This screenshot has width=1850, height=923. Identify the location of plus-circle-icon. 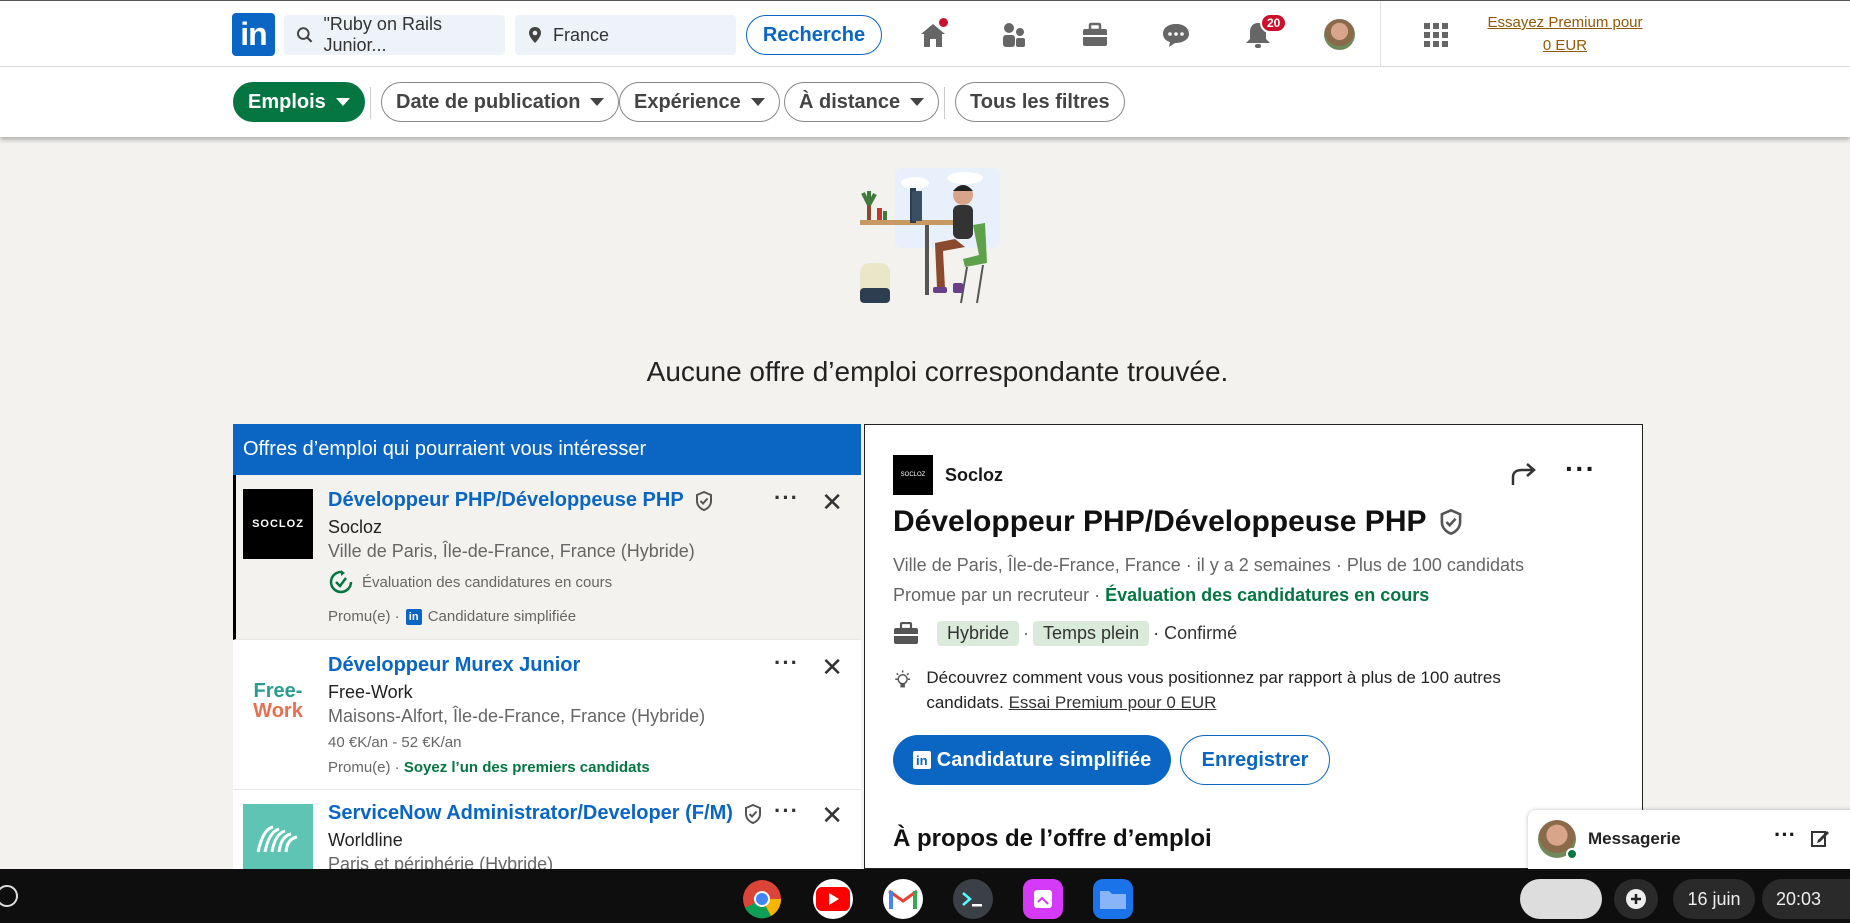
(1636, 899).